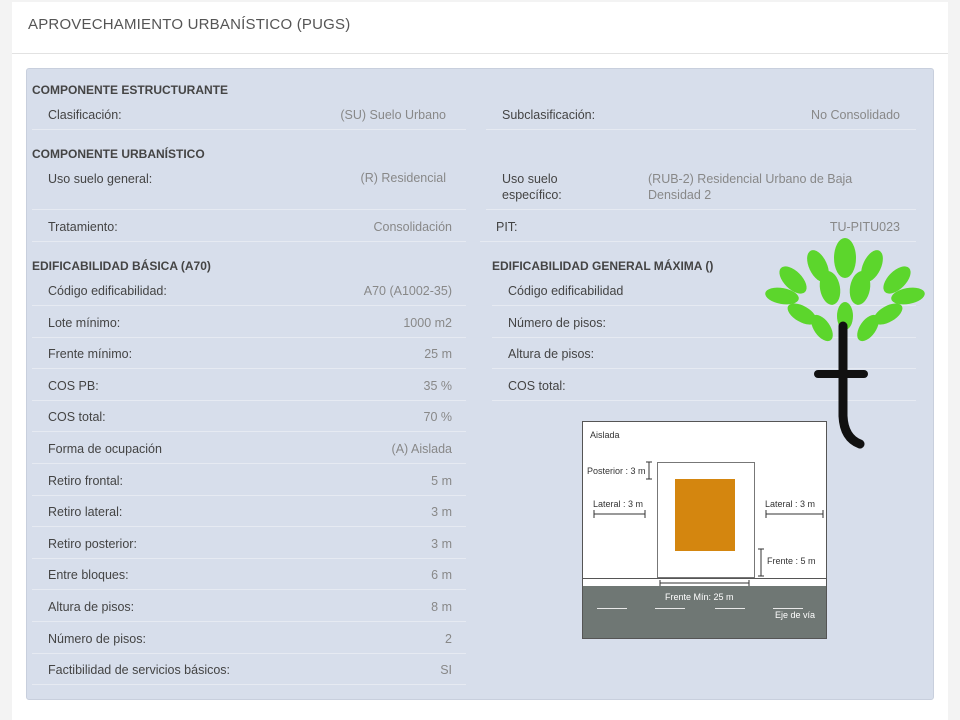  I want to click on basica-row: Factibilidad de servicios básicos: SI, so click(249, 670).